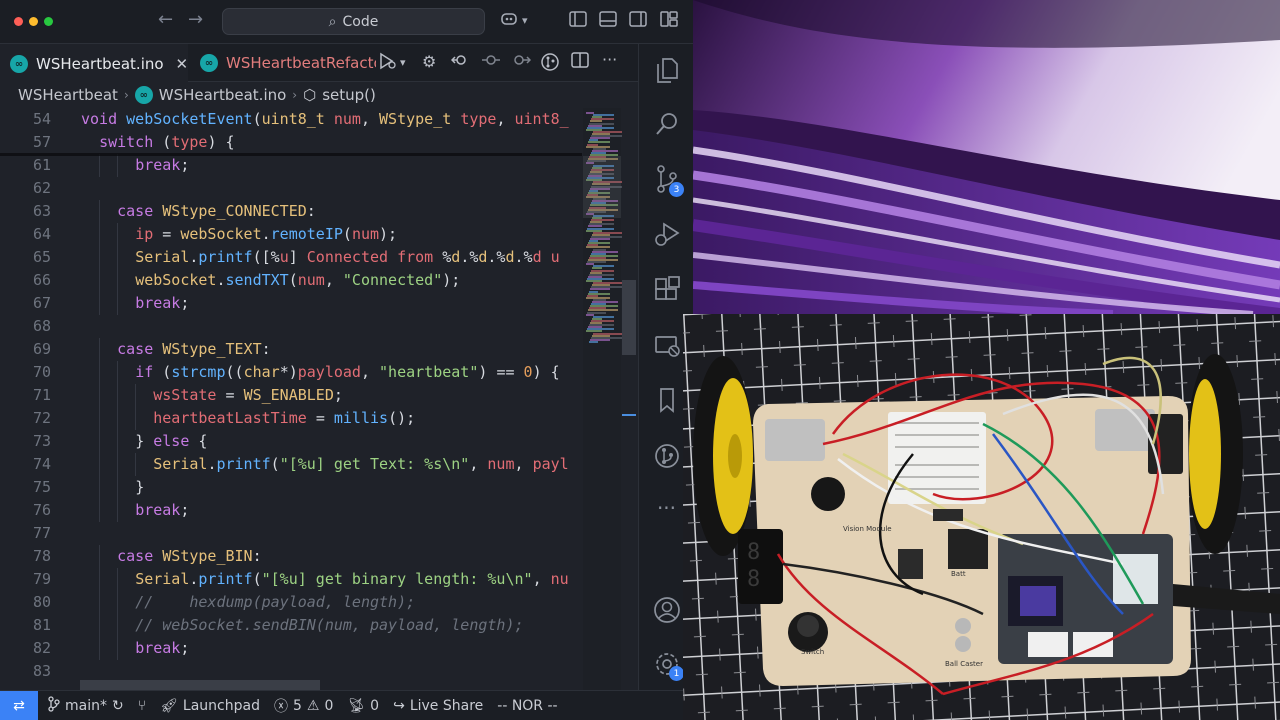 Image resolution: width=1280 pixels, height=720 pixels. I want to click on toggle-panel-icon, so click(608, 21).